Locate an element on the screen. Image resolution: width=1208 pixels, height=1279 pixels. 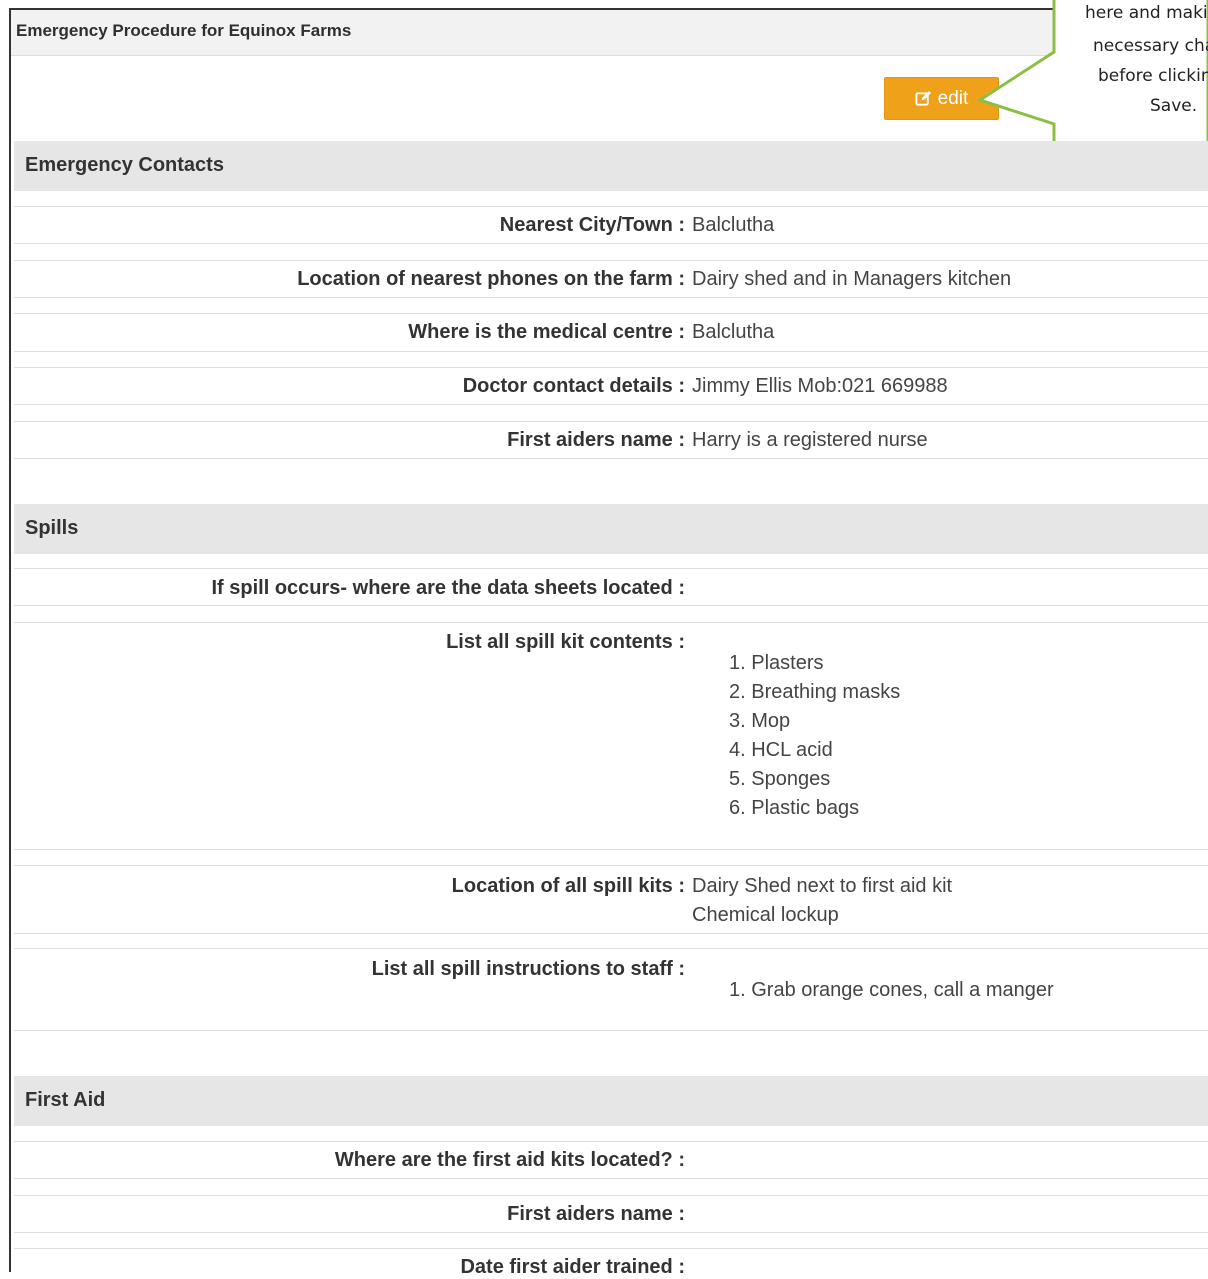
section-title: Emergency Contacts is located at coordinates (124, 165).